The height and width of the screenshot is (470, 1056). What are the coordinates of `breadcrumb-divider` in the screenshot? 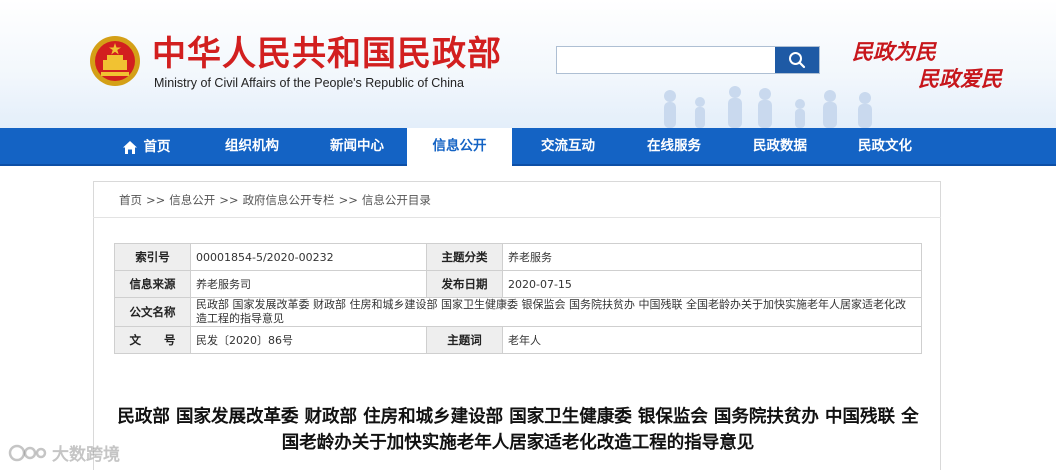 It's located at (517, 217).